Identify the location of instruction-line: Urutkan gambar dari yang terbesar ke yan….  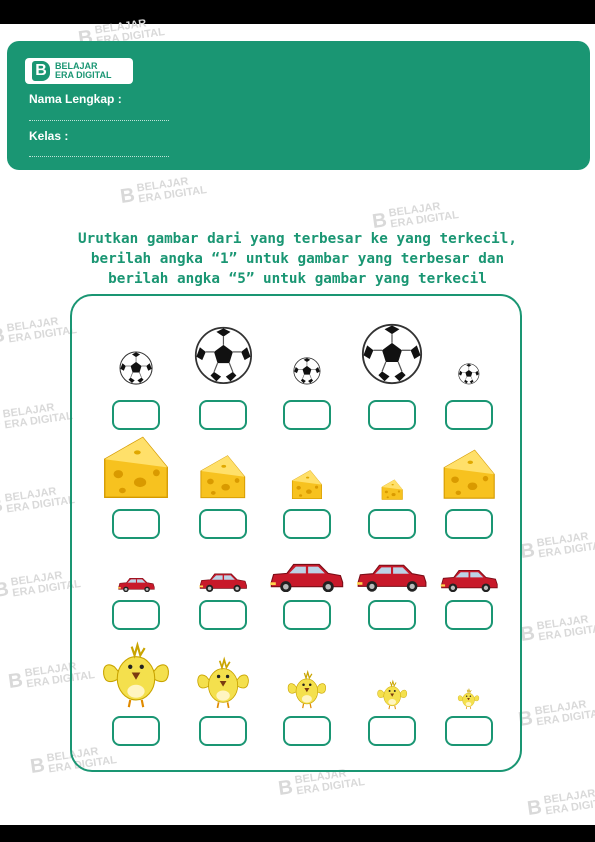
(297, 239).